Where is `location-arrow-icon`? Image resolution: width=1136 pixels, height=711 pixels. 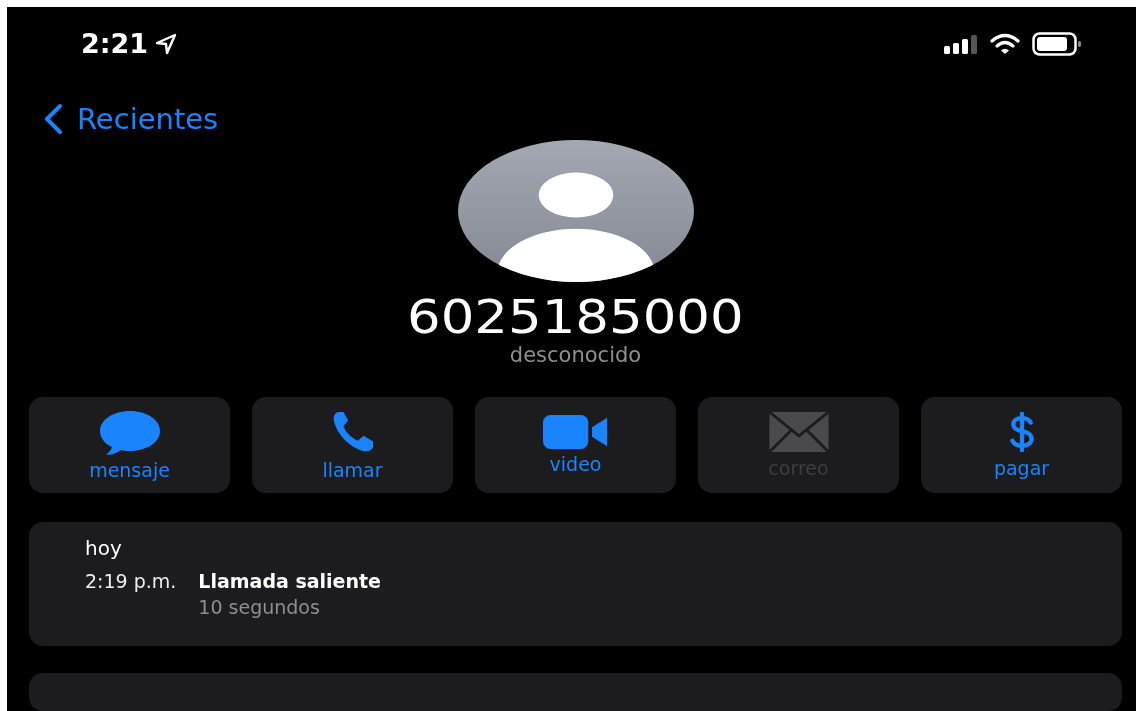 location-arrow-icon is located at coordinates (166, 43).